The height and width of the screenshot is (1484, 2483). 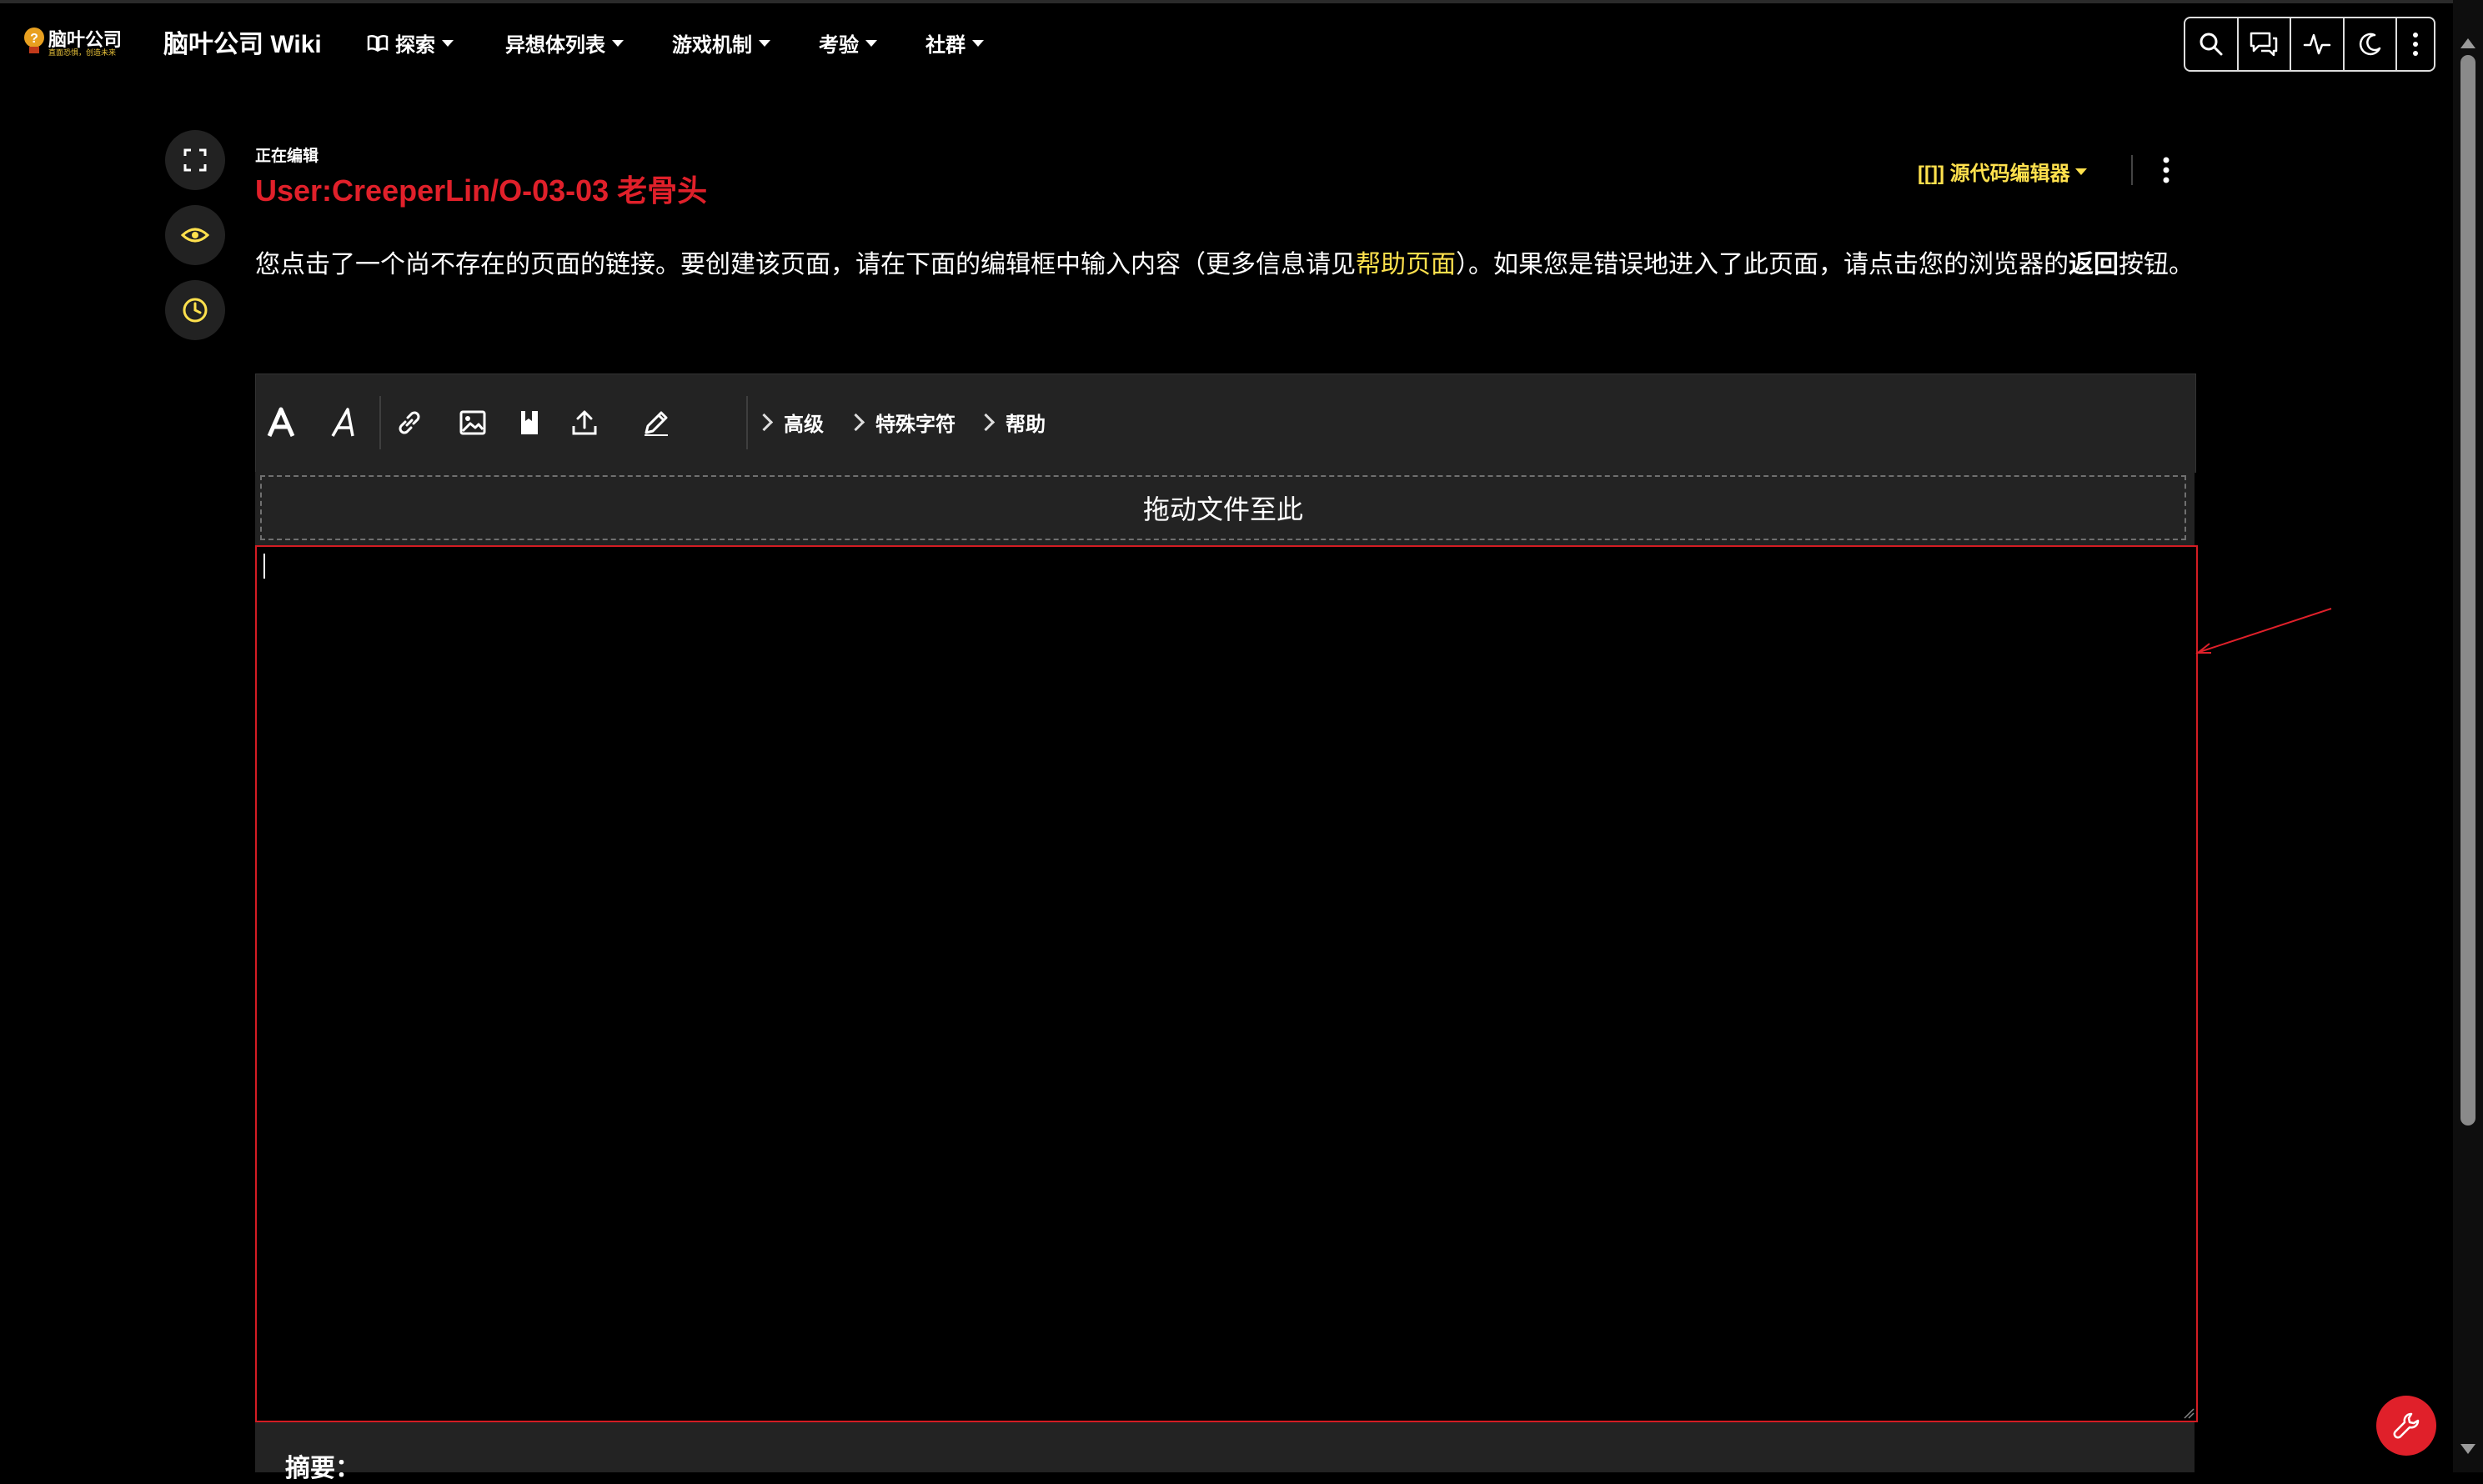 I want to click on scrollbar-thumb, so click(x=2467, y=590).